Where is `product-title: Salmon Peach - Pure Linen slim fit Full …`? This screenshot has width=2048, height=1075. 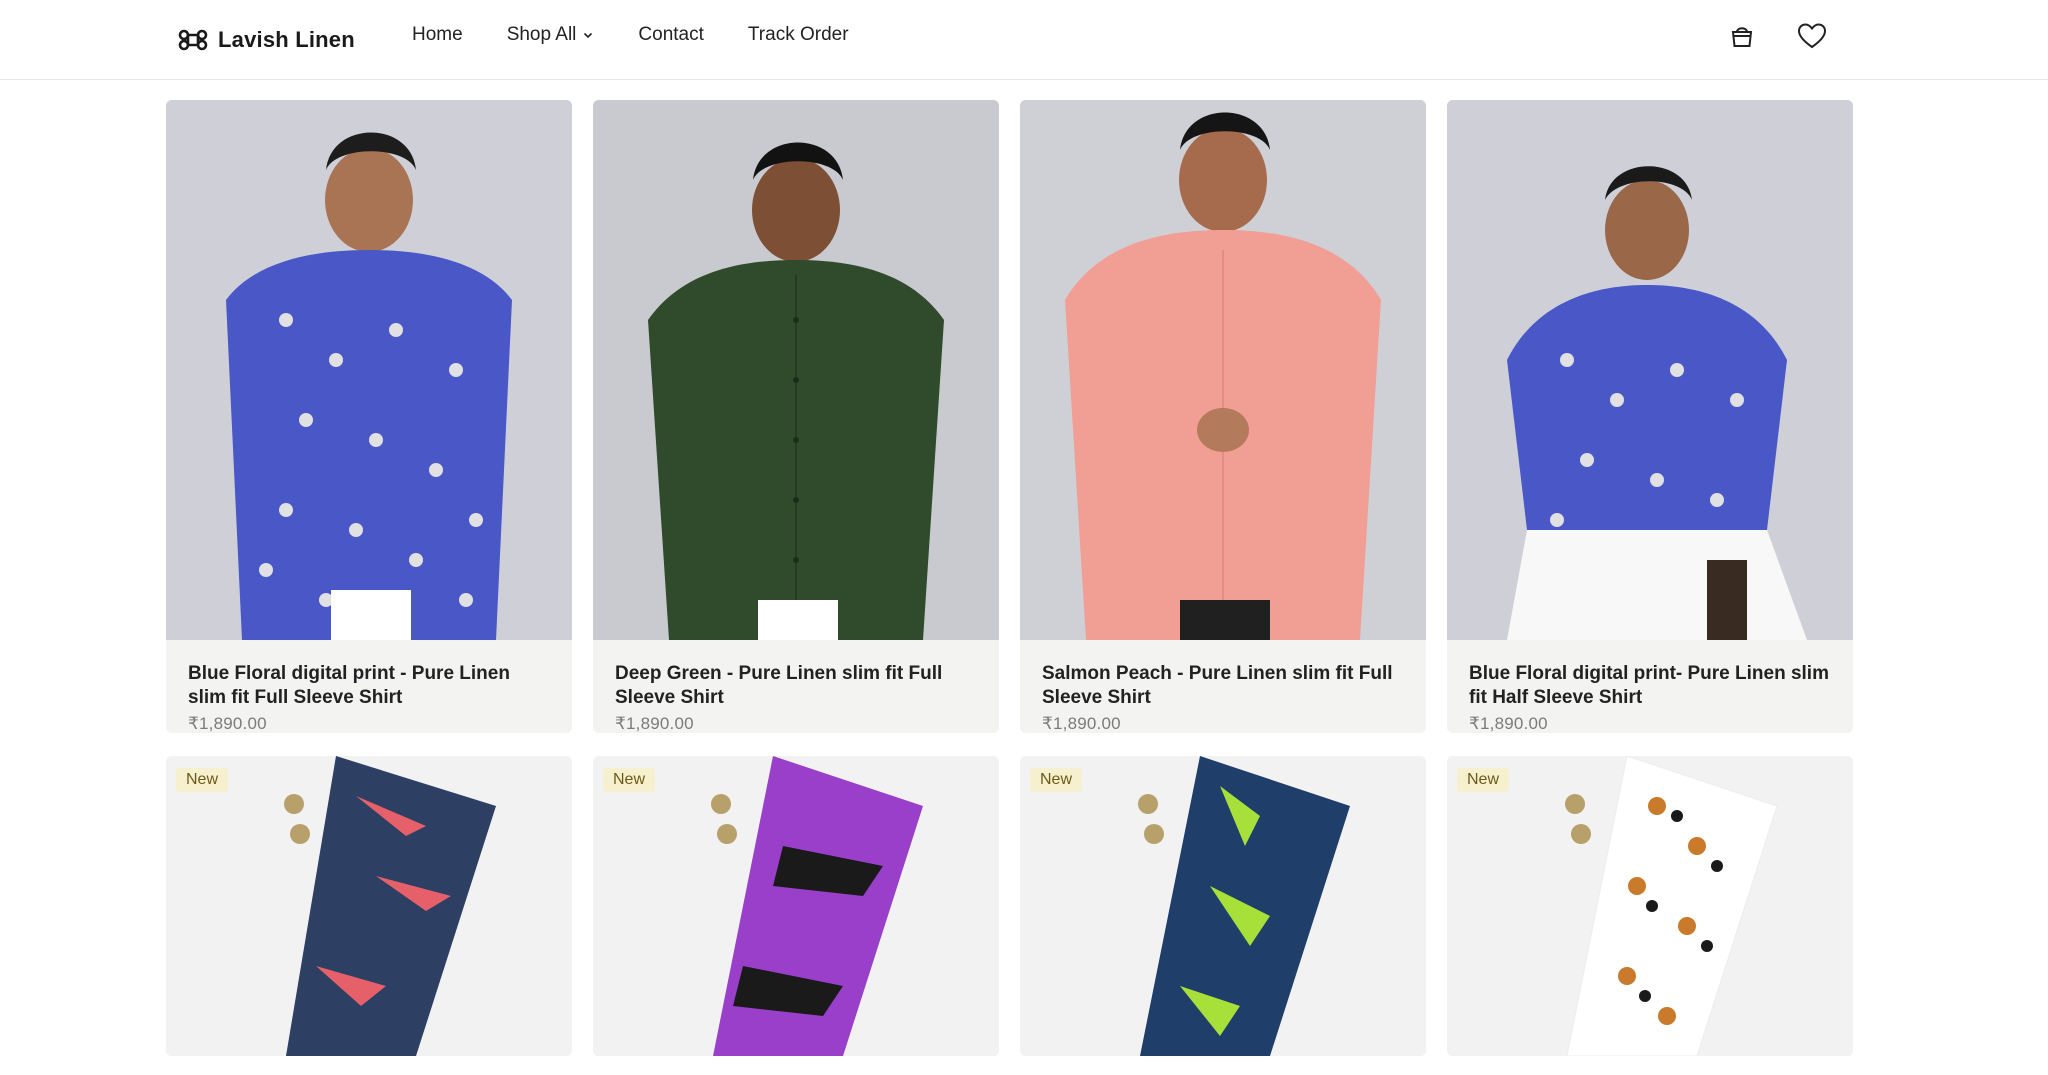
product-title: Salmon Peach - Pure Linen slim fit Full … is located at coordinates (1223, 686).